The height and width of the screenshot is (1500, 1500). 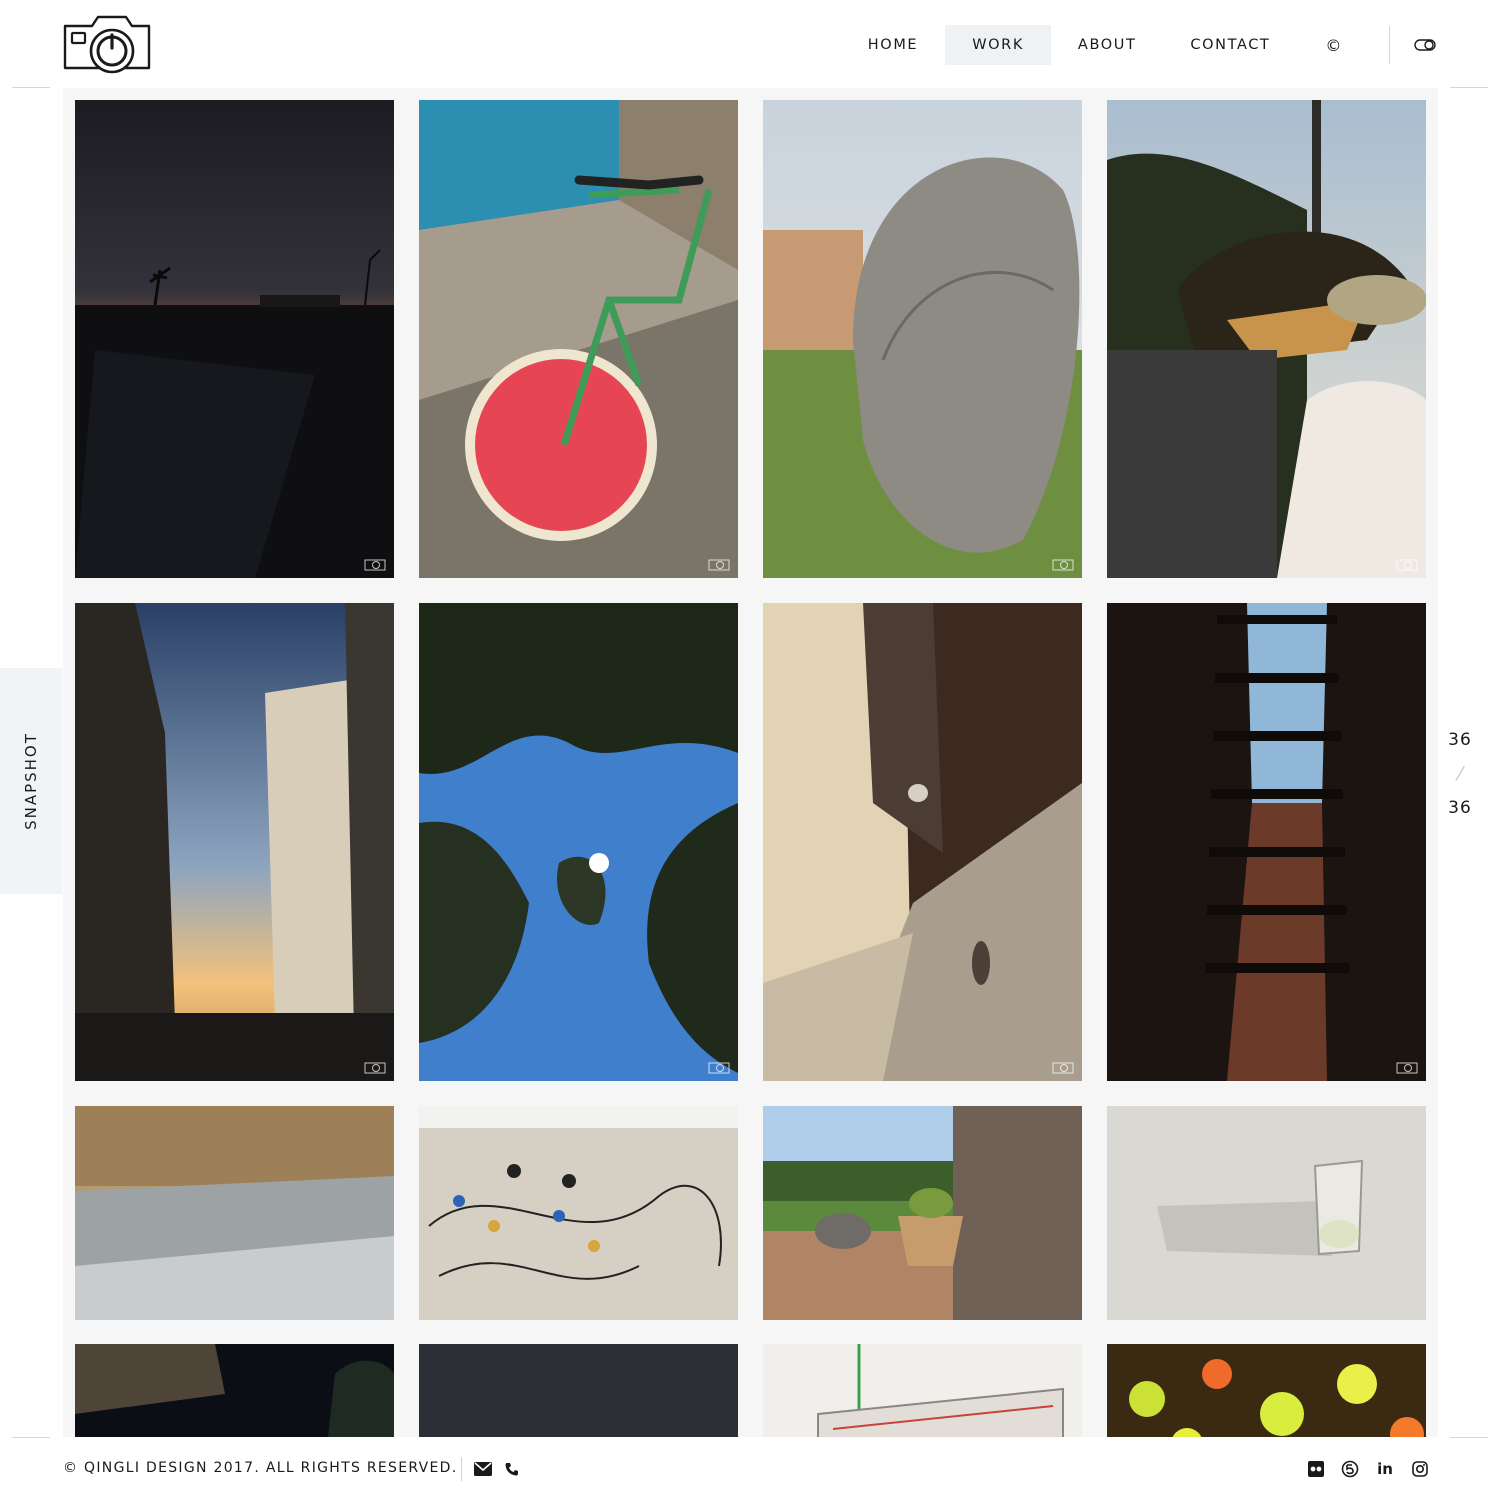 What do you see at coordinates (893, 45) in the screenshot?
I see `nav-home: HOME` at bounding box center [893, 45].